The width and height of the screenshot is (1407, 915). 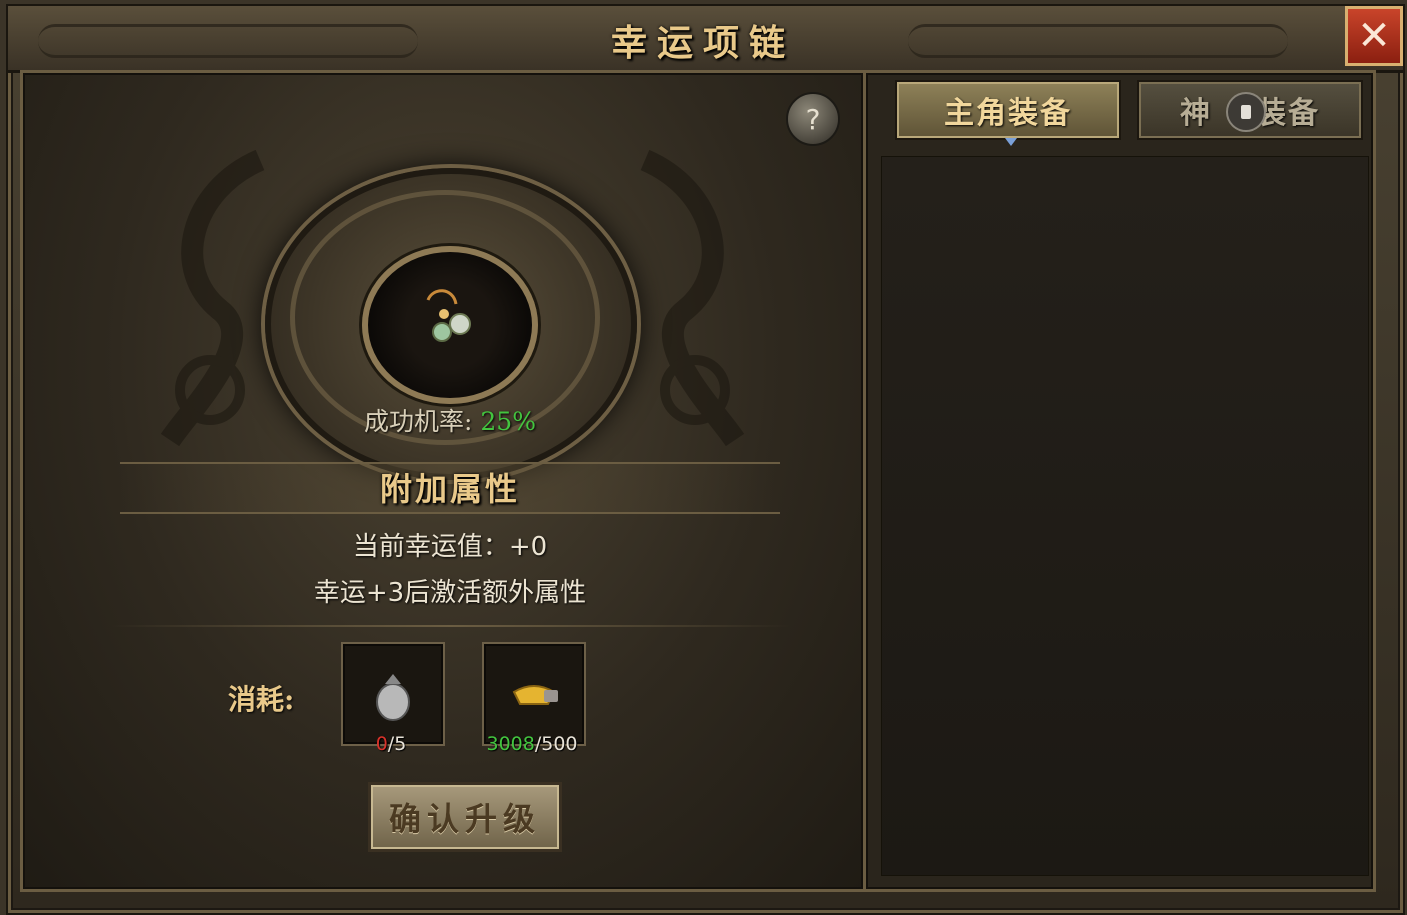 I want to click on help-icon: ?, so click(x=813, y=119).